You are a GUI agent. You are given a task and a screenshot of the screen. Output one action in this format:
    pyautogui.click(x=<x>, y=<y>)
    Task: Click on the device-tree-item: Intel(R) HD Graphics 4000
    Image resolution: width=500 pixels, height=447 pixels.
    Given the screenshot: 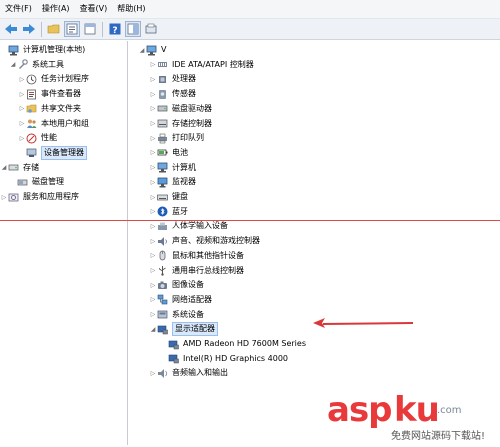 What is the action you would take?
    pyautogui.click(x=224, y=359)
    